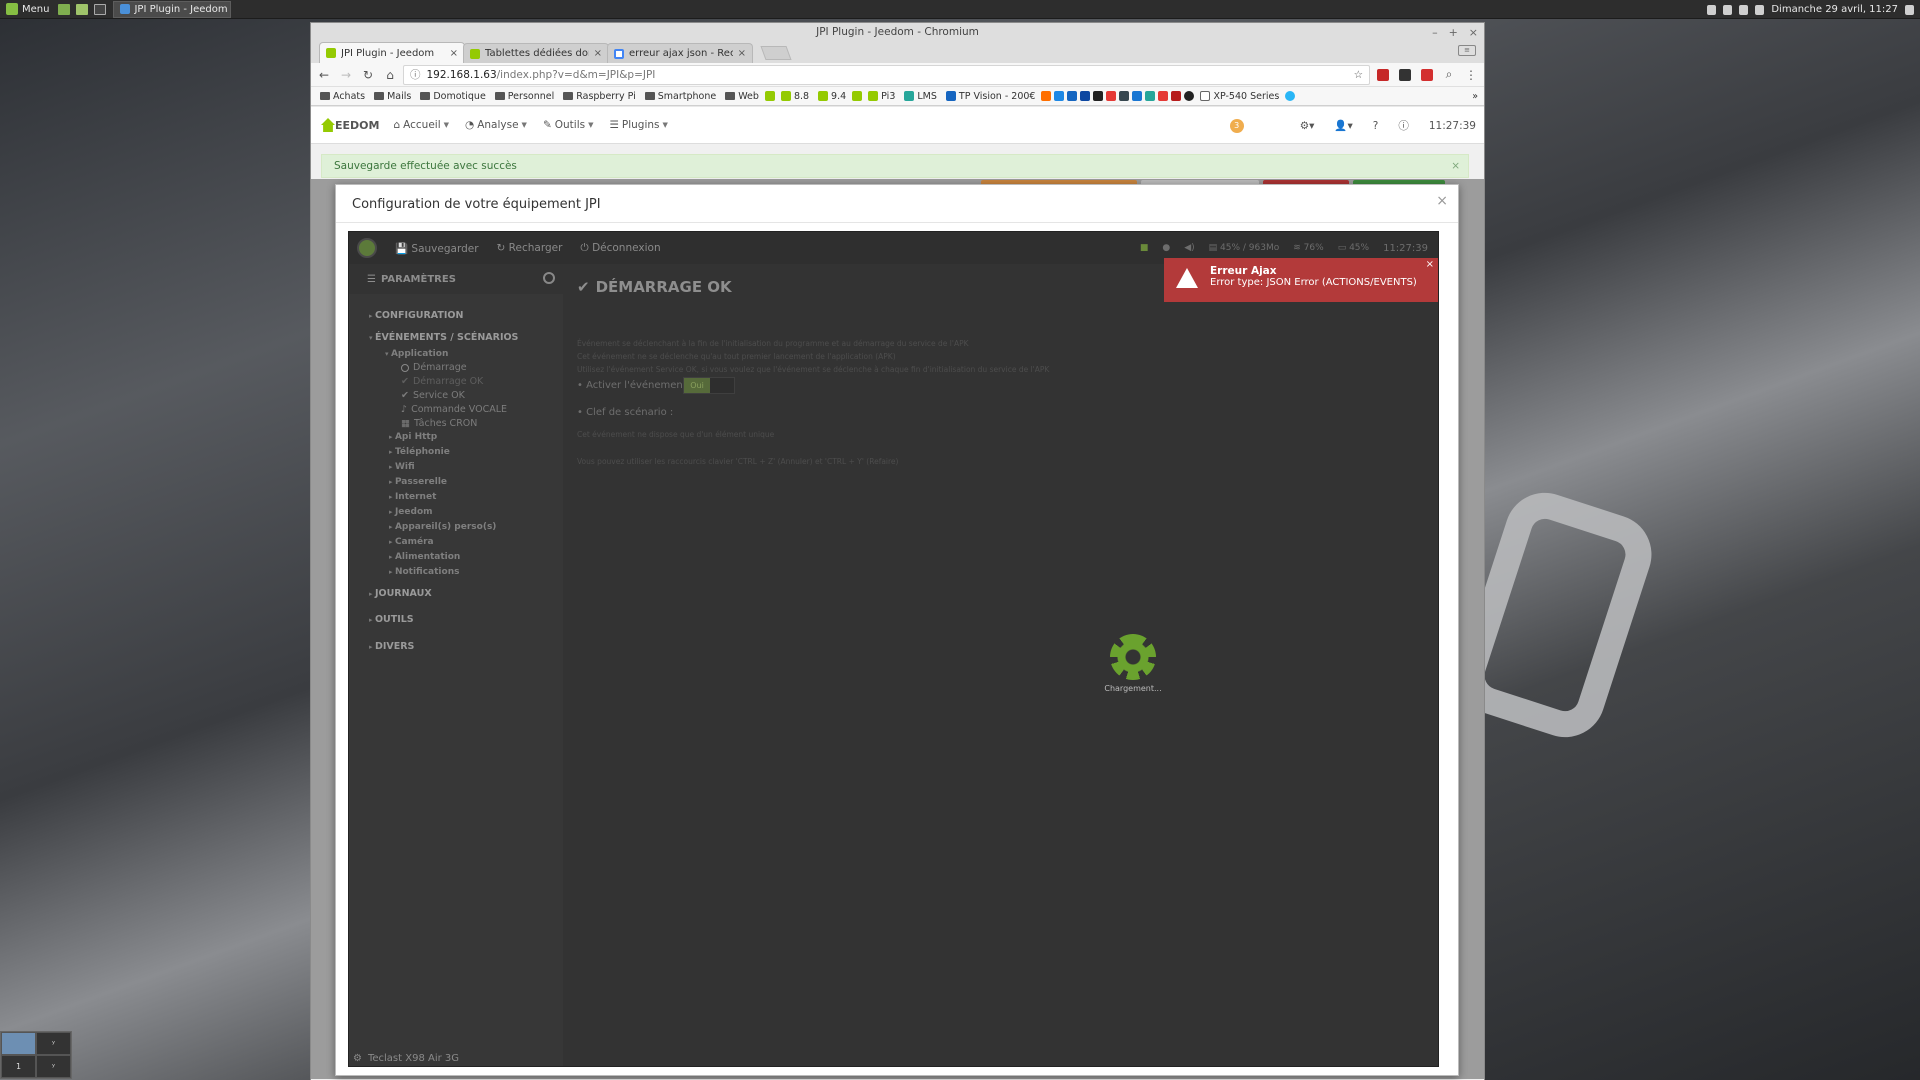  Describe the element at coordinates (638, 125) in the screenshot. I see `nav-plugins: ☰ Plugins ▼` at that location.